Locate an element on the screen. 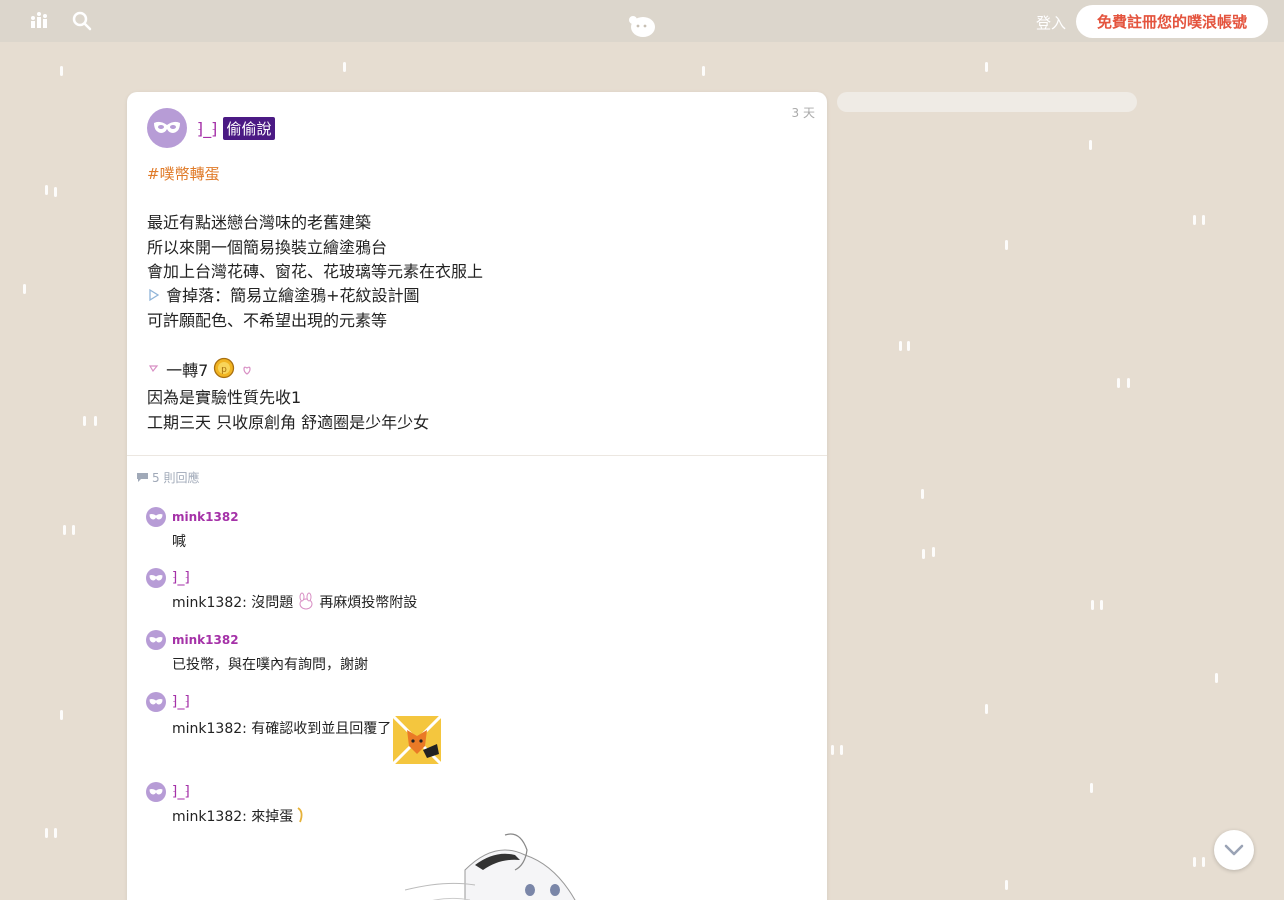  post-line: 因為是實驗性質先收1 is located at coordinates (224, 398).